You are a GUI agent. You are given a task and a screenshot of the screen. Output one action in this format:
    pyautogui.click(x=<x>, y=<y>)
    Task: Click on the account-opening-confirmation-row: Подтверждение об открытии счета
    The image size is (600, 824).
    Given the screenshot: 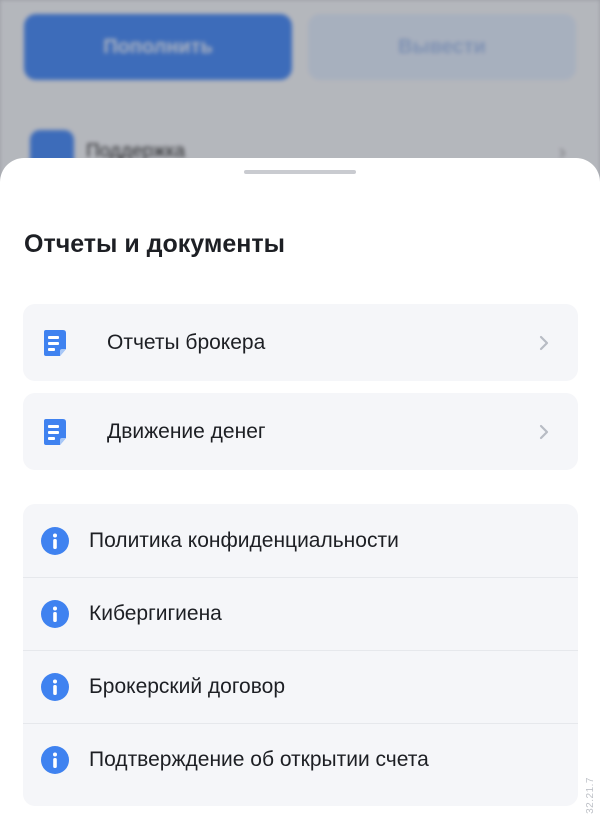 What is the action you would take?
    pyautogui.click(x=300, y=759)
    